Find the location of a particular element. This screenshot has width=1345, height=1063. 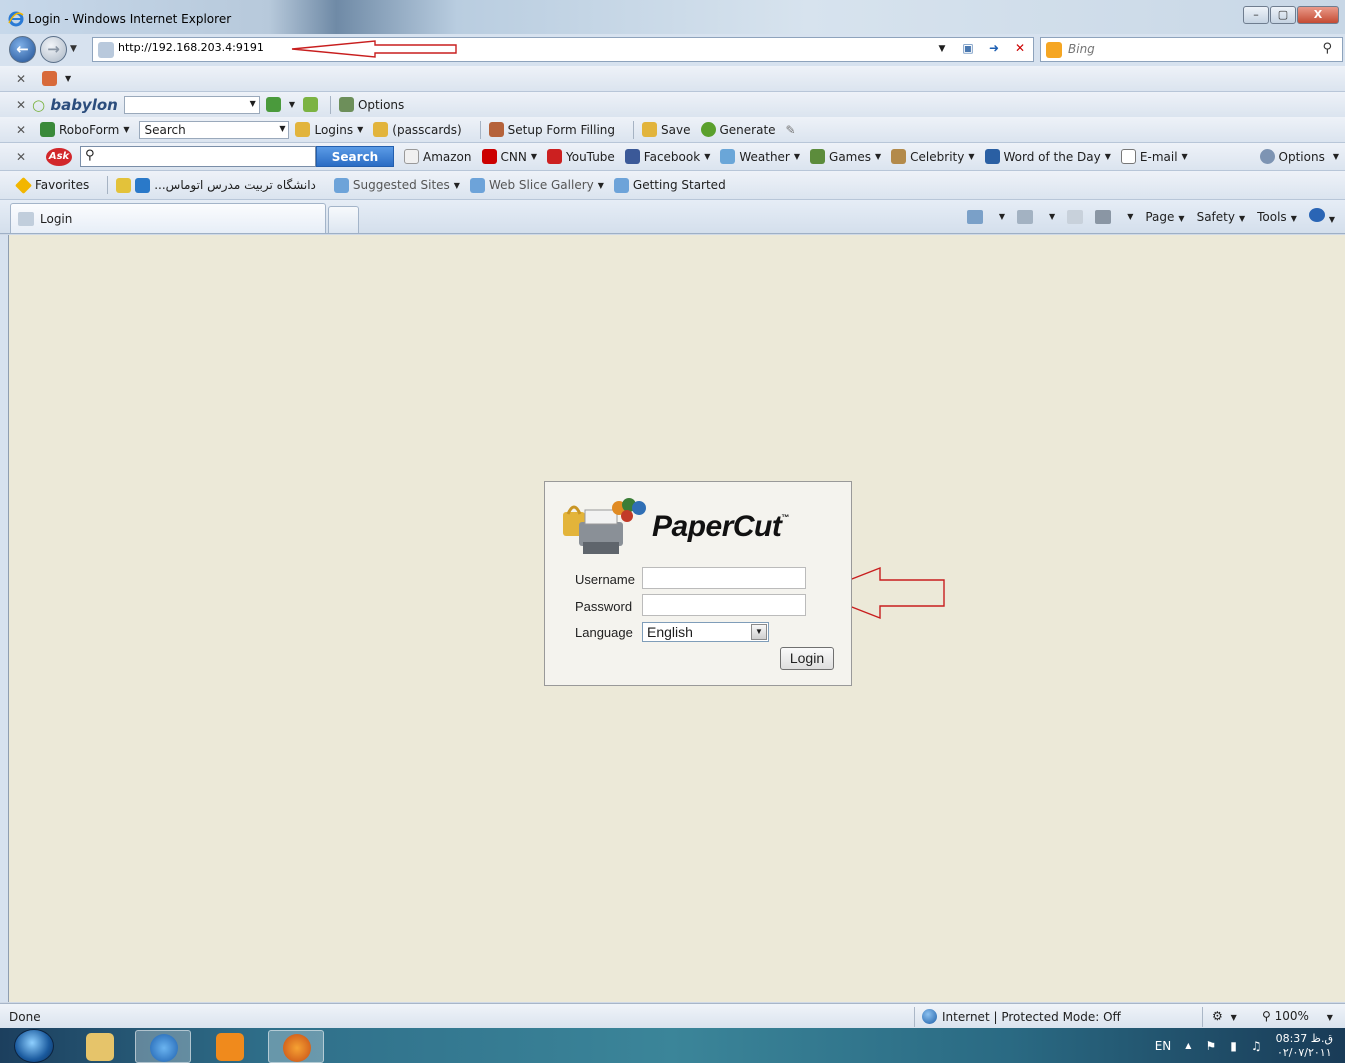

ask-link-celebrity: Celebrity ▼ is located at coordinates (933, 156).